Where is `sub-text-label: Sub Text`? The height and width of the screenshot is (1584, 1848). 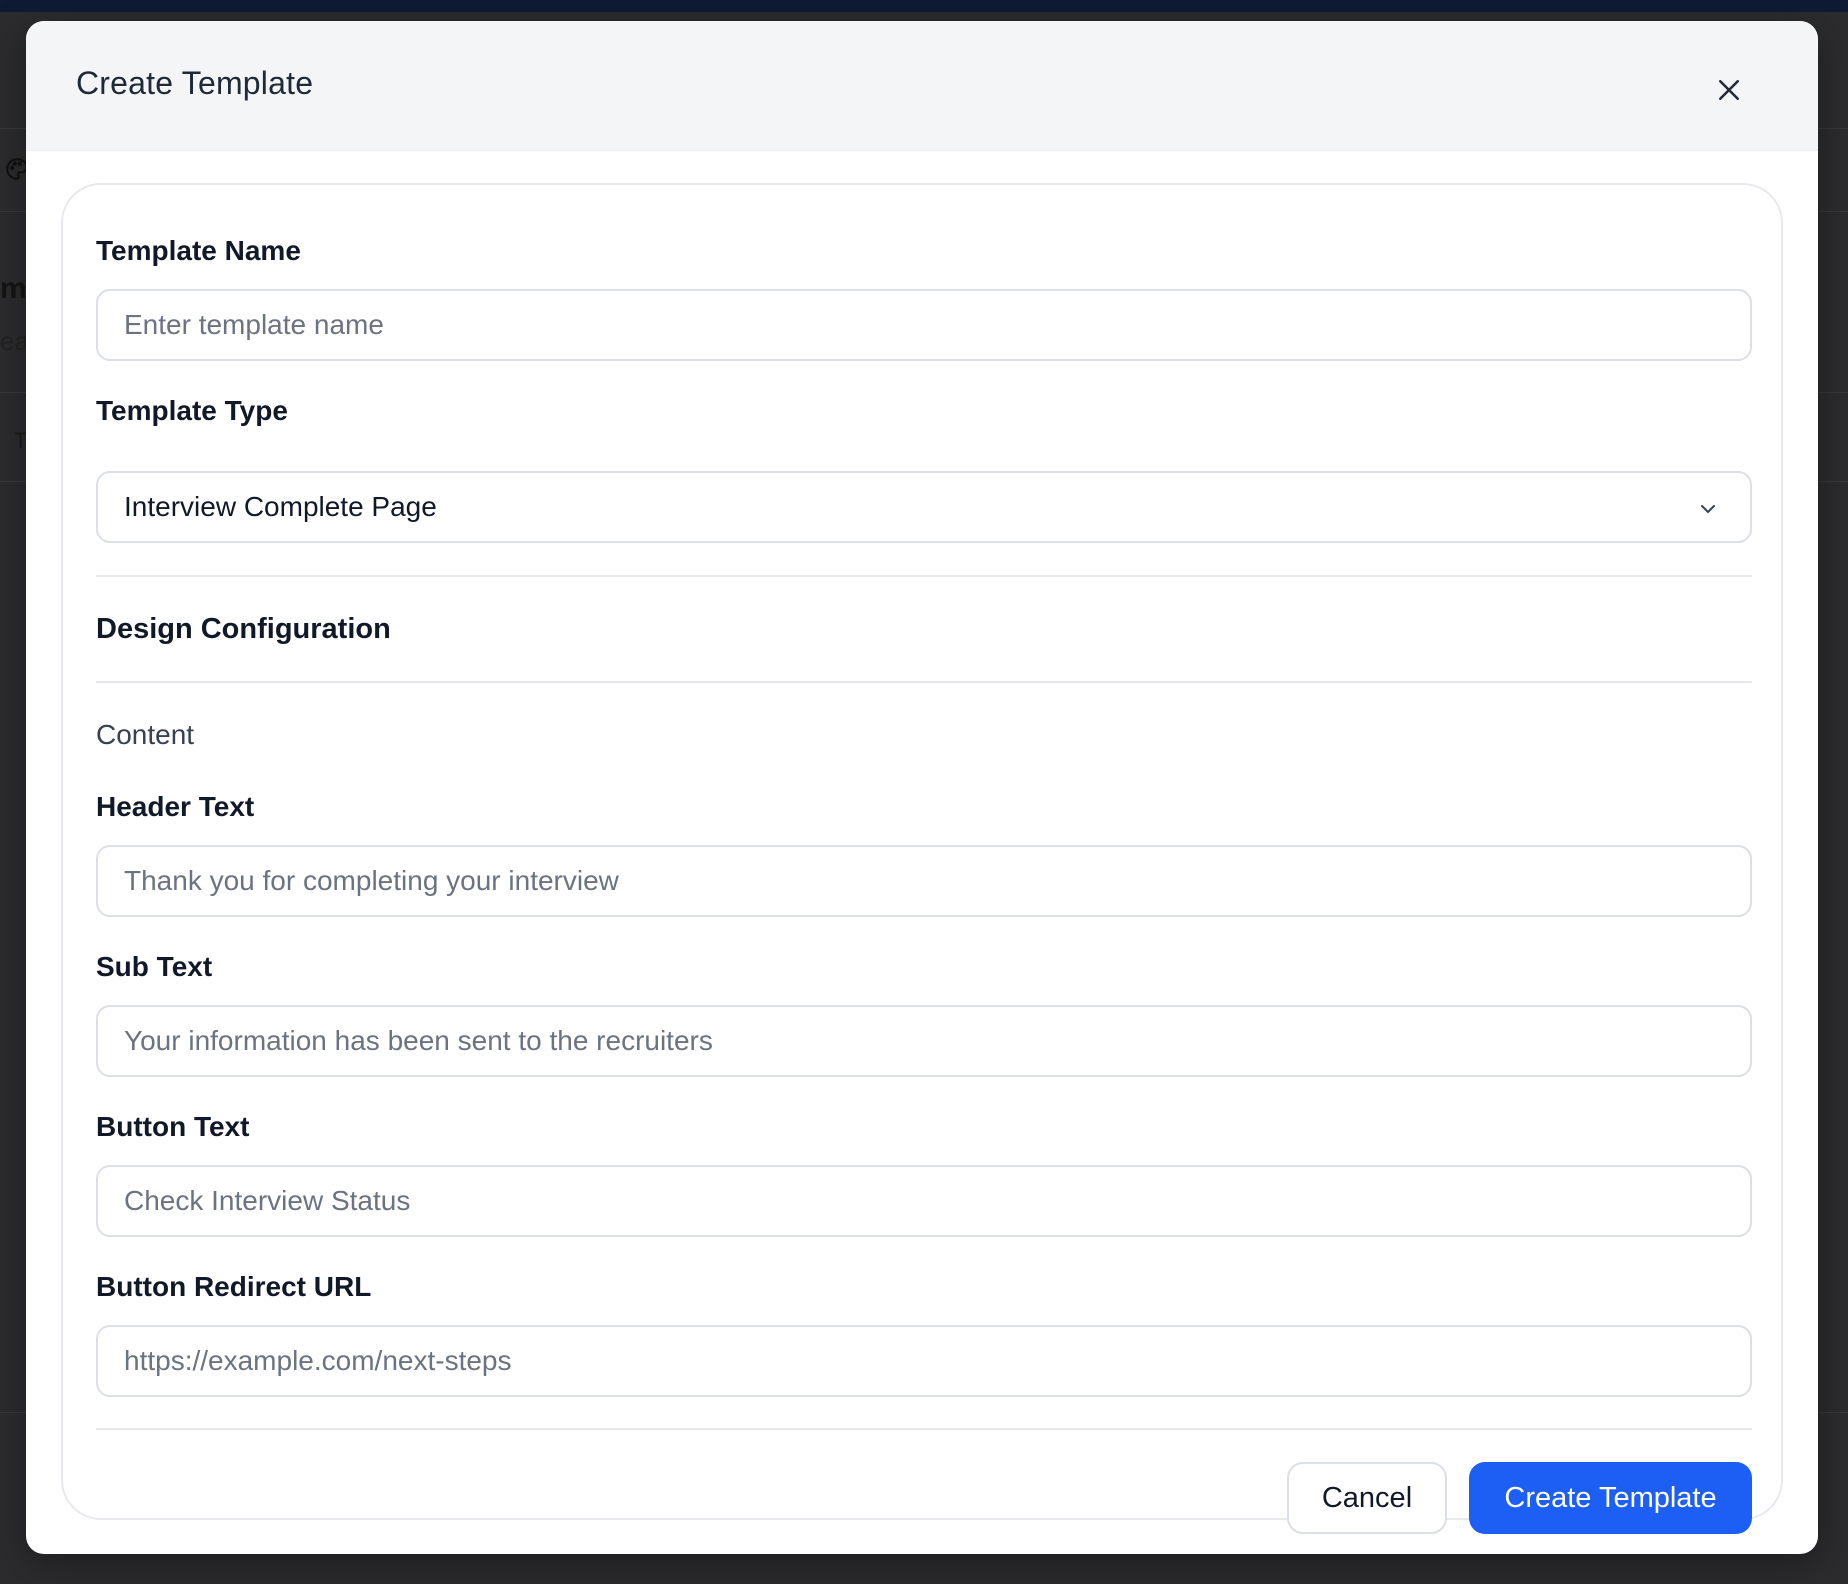
sub-text-label: Sub Text is located at coordinates (154, 966).